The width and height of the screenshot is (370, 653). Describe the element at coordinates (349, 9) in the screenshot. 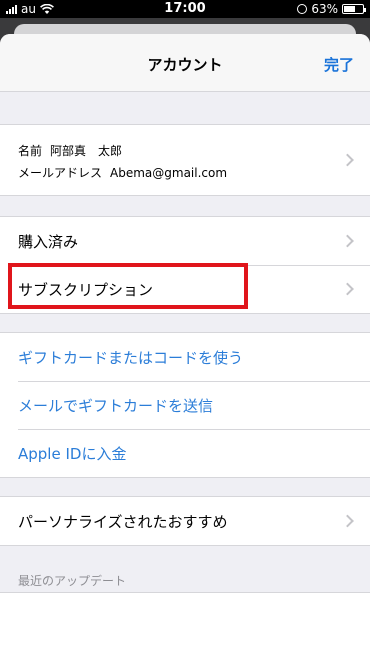

I see `battery-fill` at that location.